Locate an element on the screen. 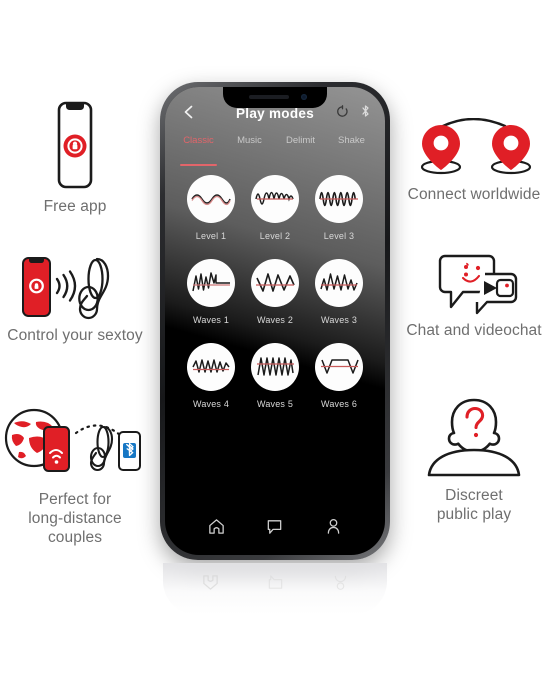 Image resolution: width=549 pixels, height=688 pixels. mode-tabs: Classic Music Delimit Shake is located at coordinates (275, 150).